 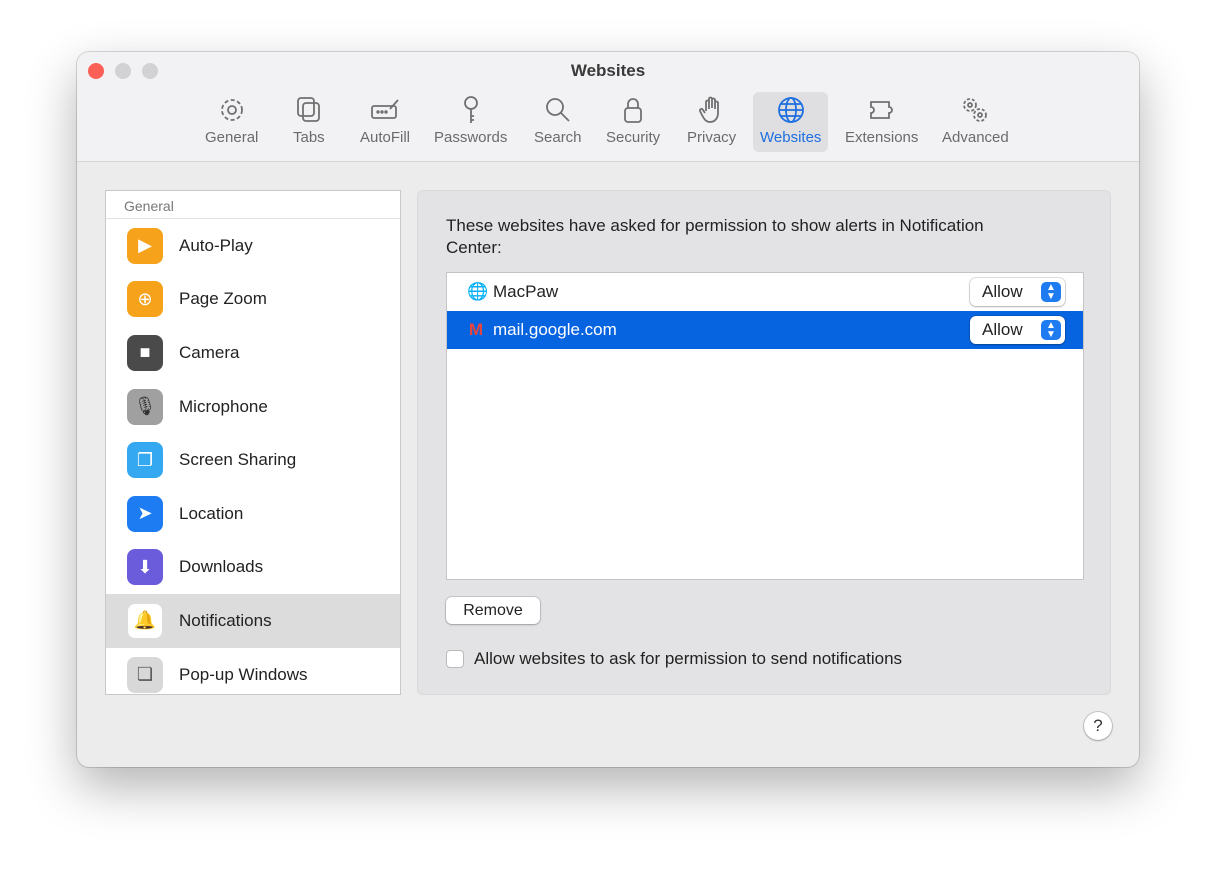 I want to click on tab-label: Passwords, so click(x=471, y=137).